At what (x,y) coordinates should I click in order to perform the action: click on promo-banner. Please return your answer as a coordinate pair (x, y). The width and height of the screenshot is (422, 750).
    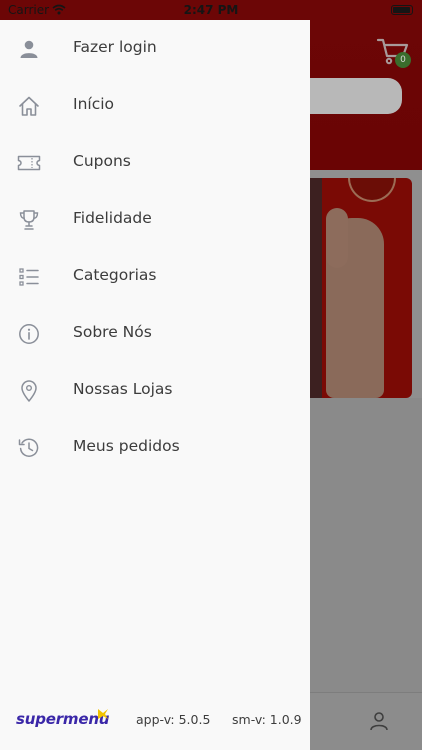
    Looking at the image, I should click on (356, 288).